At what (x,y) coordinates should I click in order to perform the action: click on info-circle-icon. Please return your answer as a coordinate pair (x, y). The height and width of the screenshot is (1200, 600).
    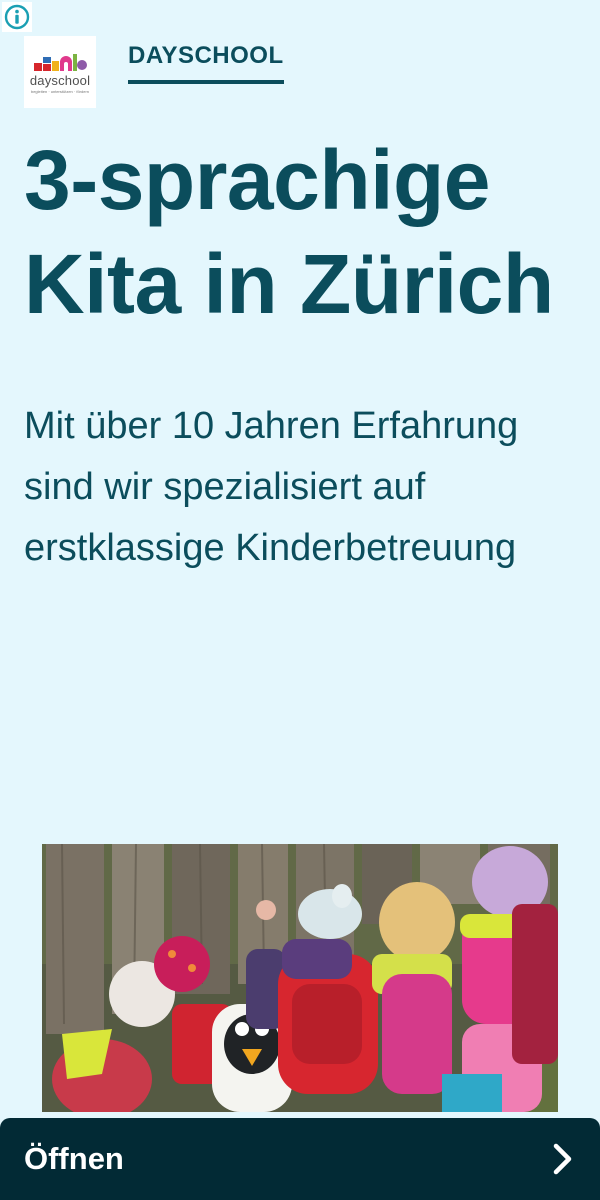
    Looking at the image, I should click on (17, 17).